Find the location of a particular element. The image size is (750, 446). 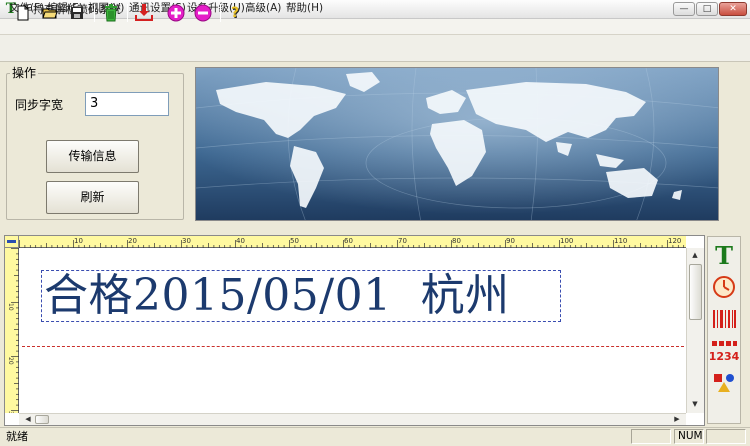

refresh-button: 刷新 is located at coordinates (92, 197).